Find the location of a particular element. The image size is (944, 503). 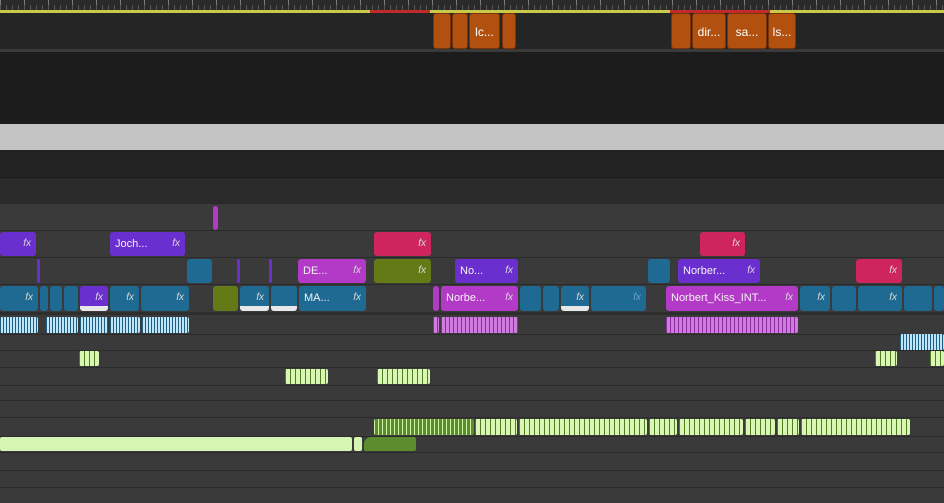

video-clip: Joch... fx is located at coordinates (147, 244).